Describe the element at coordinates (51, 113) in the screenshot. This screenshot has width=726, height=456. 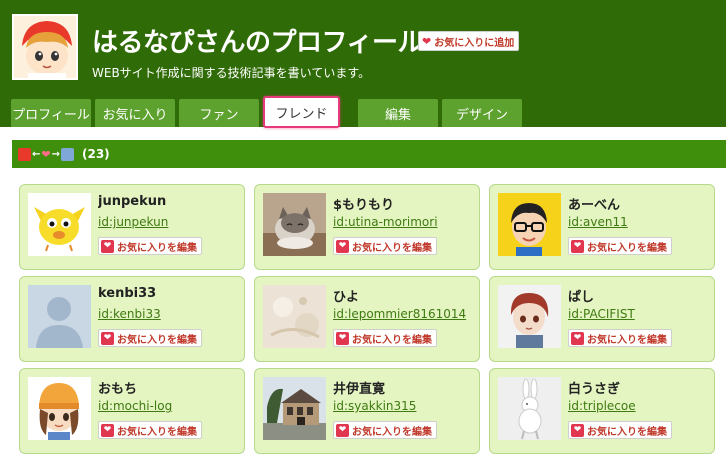
I see `tab-profile: プロフィール` at that location.